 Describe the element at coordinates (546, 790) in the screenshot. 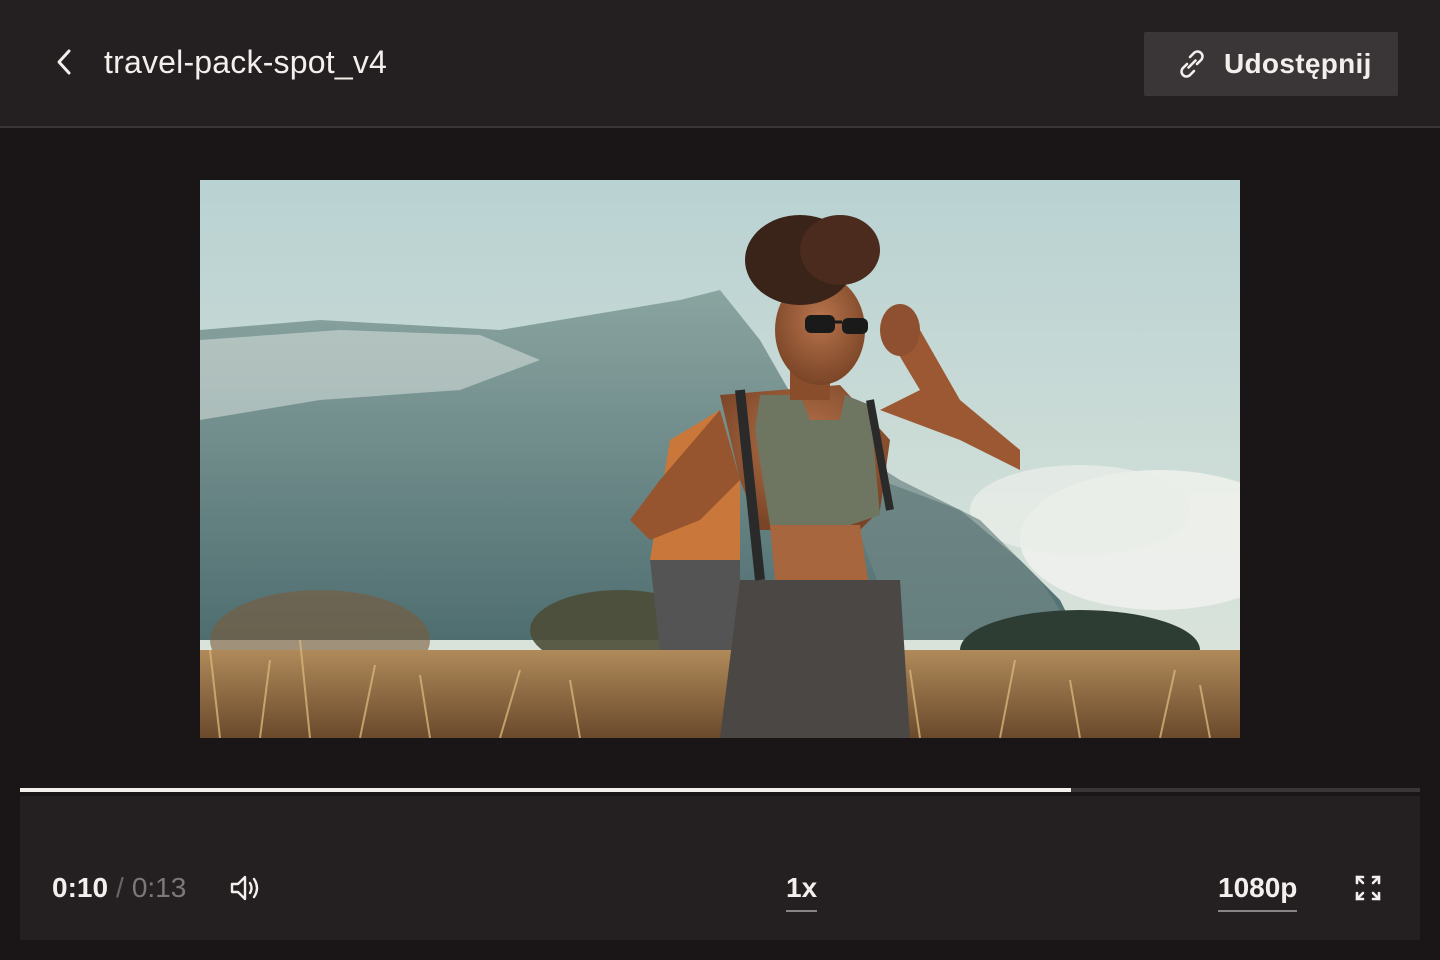

I see `progress-fill` at that location.